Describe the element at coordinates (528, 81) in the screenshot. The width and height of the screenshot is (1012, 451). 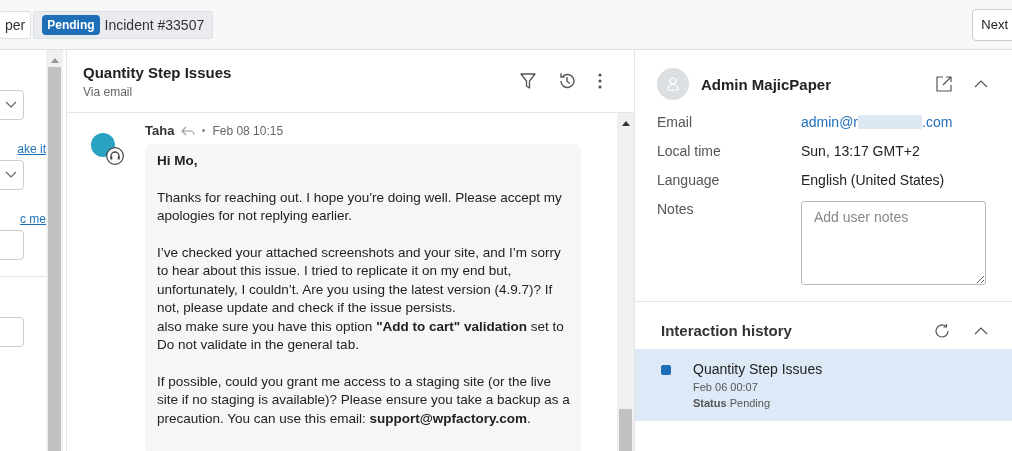
I see `filter-icon` at that location.